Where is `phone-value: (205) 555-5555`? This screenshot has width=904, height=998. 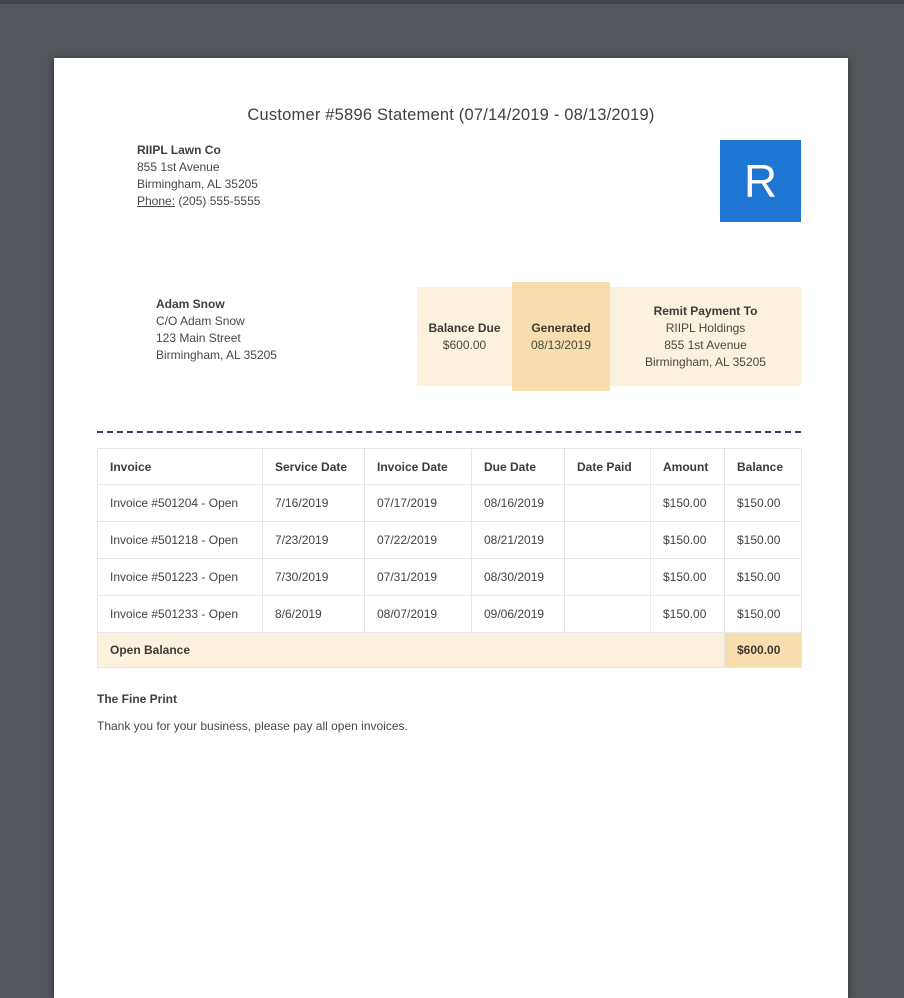
phone-value: (205) 555-5555 is located at coordinates (219, 201).